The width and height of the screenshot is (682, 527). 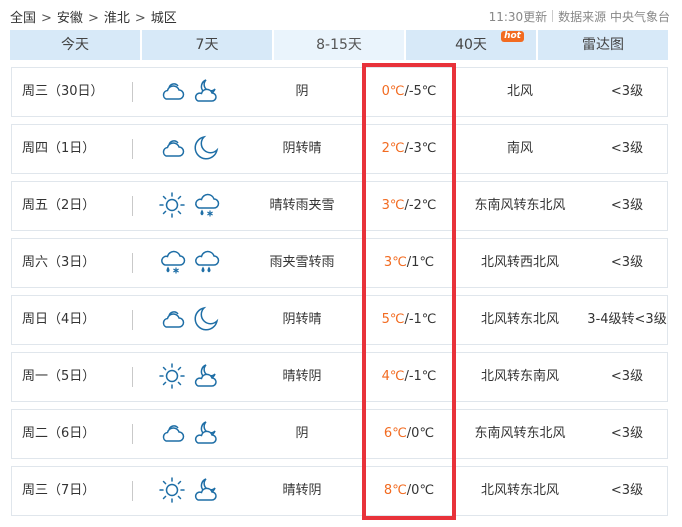 I want to click on high-temperature: 0℃, so click(x=393, y=91).